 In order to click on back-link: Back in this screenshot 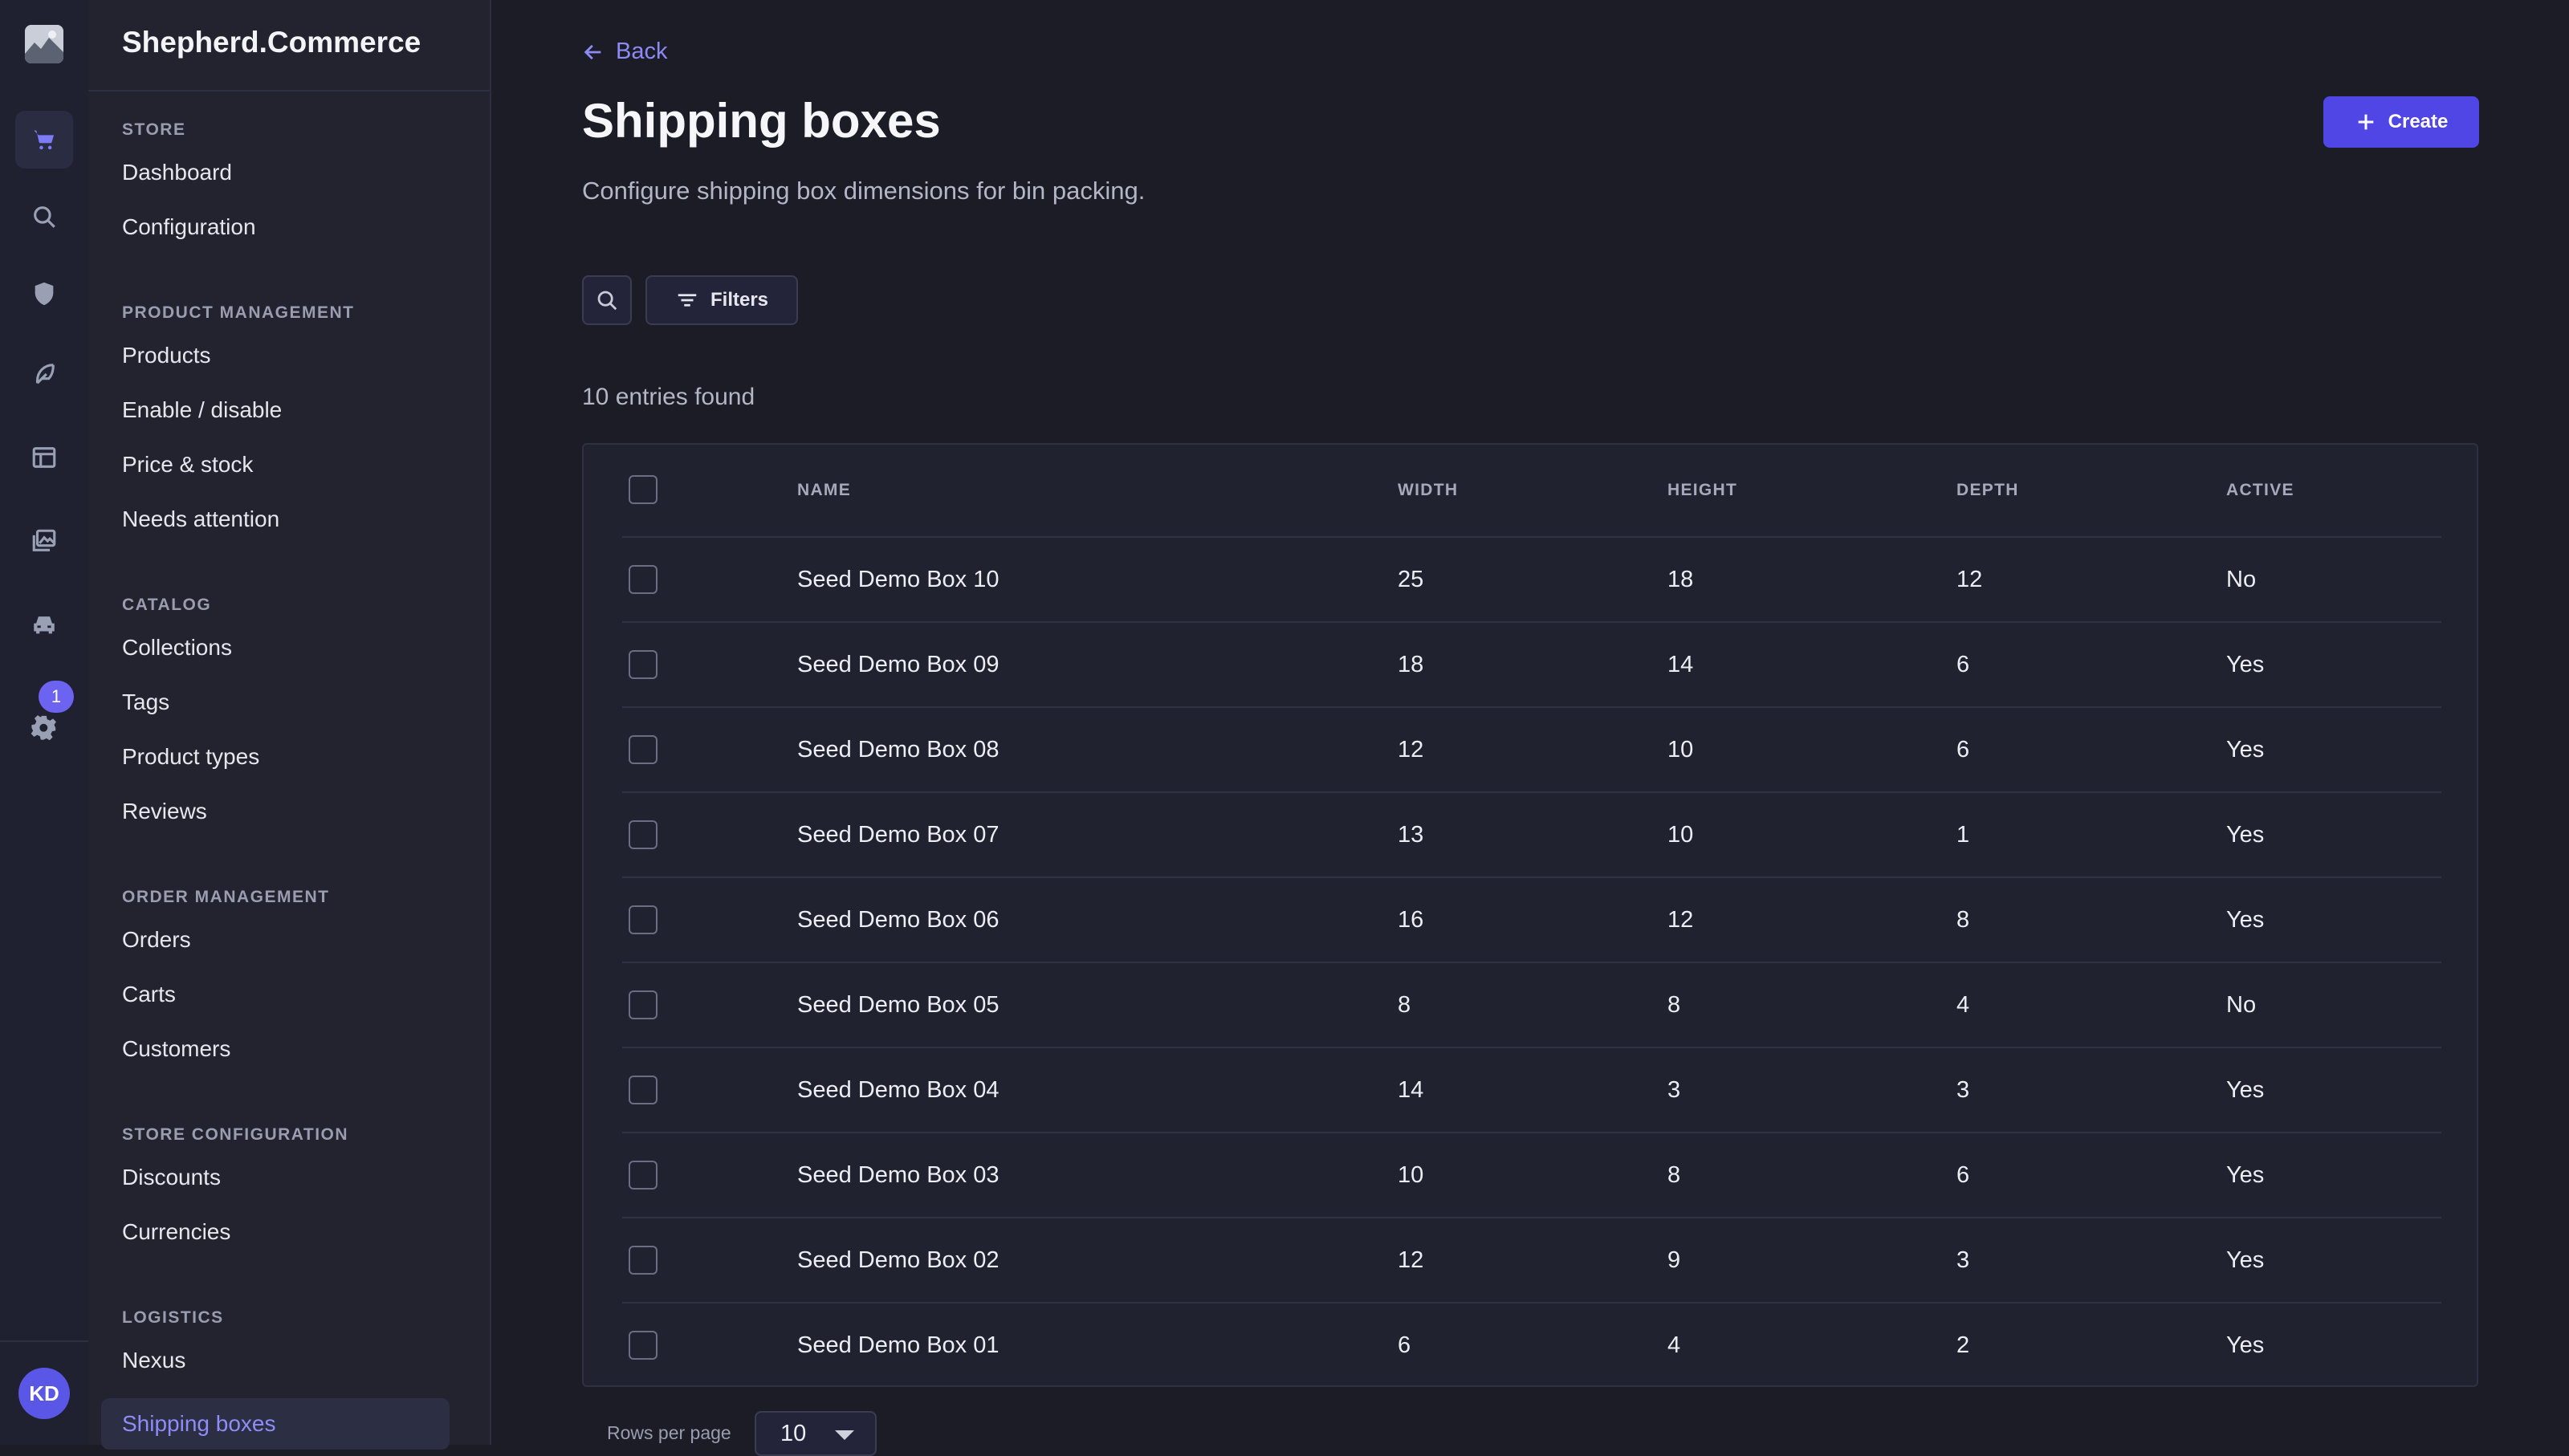, I will do `click(625, 52)`.